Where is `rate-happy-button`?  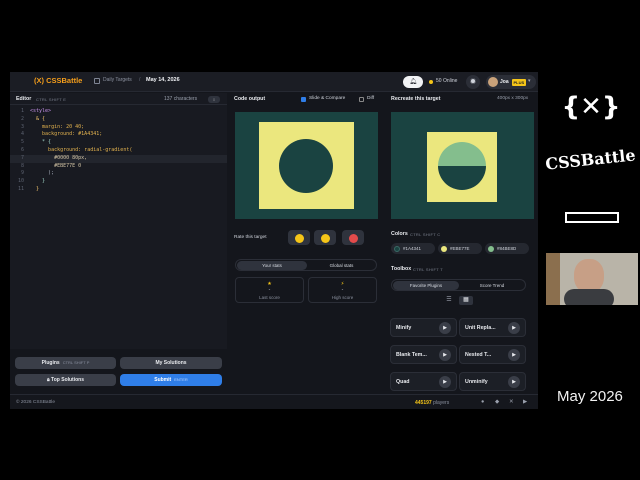
rate-happy-button is located at coordinates (299, 237).